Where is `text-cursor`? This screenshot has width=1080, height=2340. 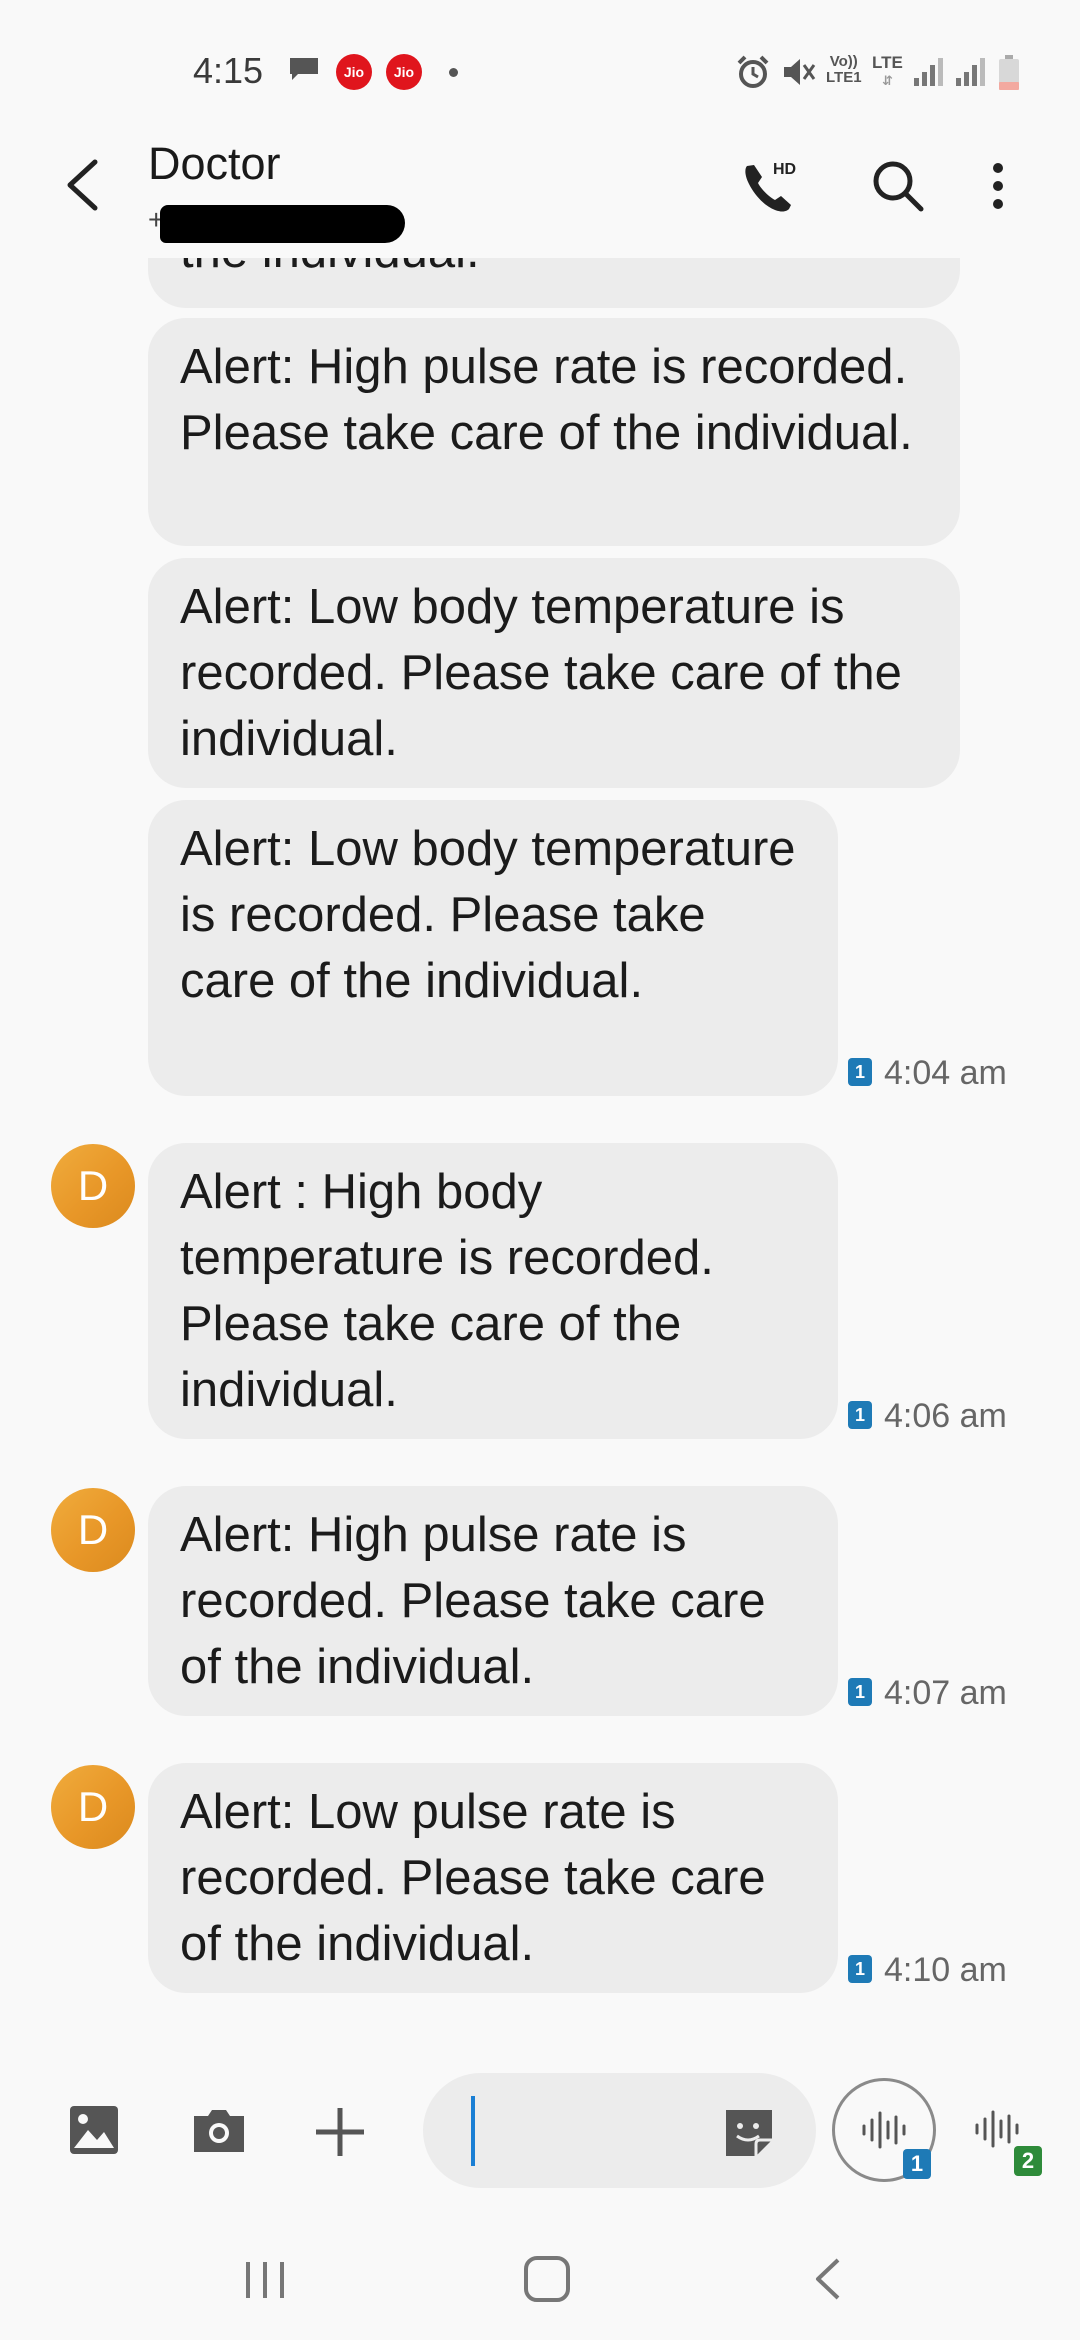 text-cursor is located at coordinates (473, 2131).